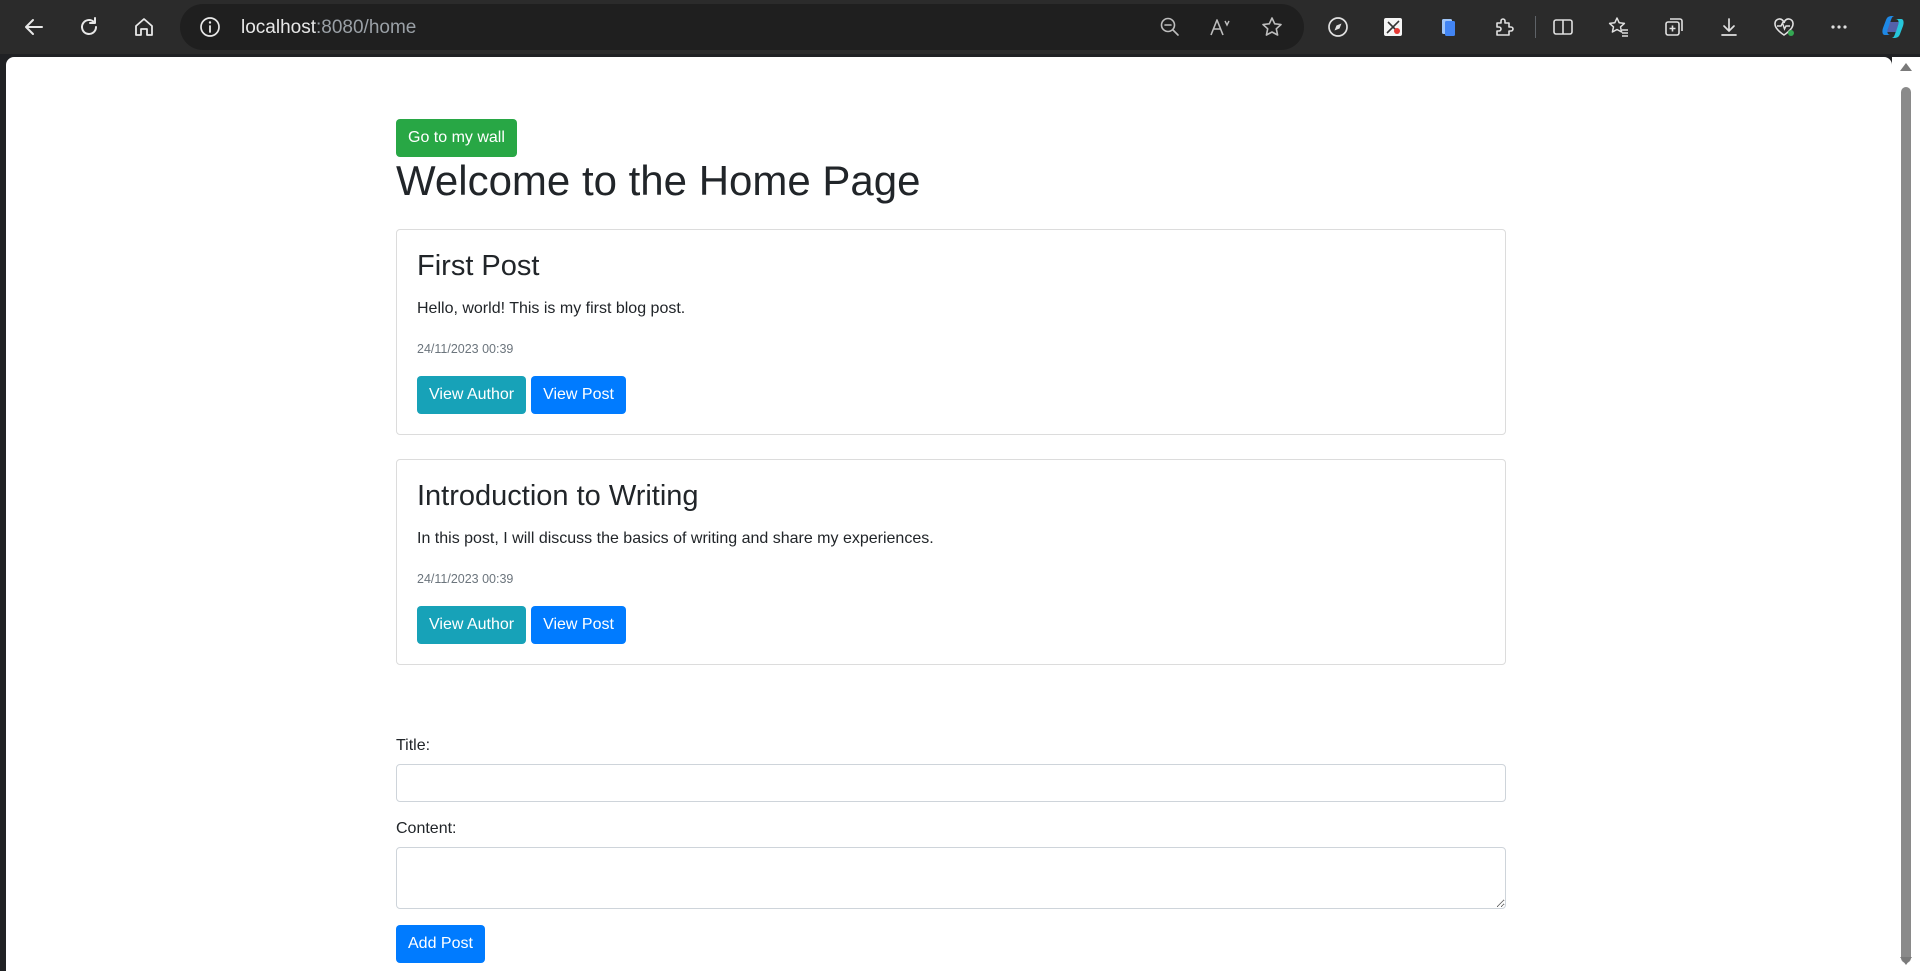  What do you see at coordinates (144, 27) in the screenshot?
I see `home-icon` at bounding box center [144, 27].